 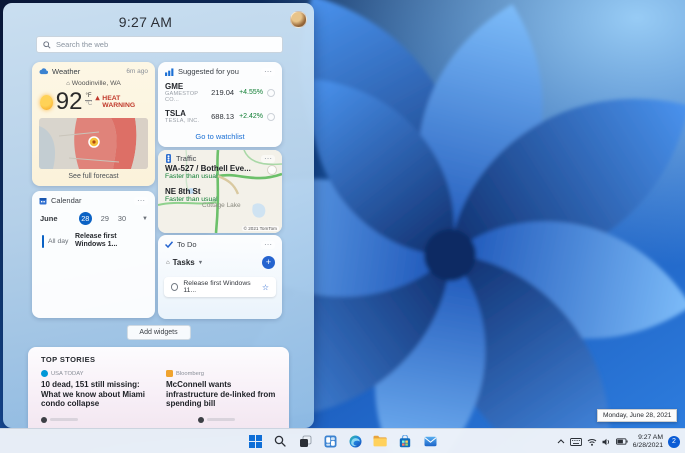 I want to click on wifi-icon, so click(x=592, y=442).